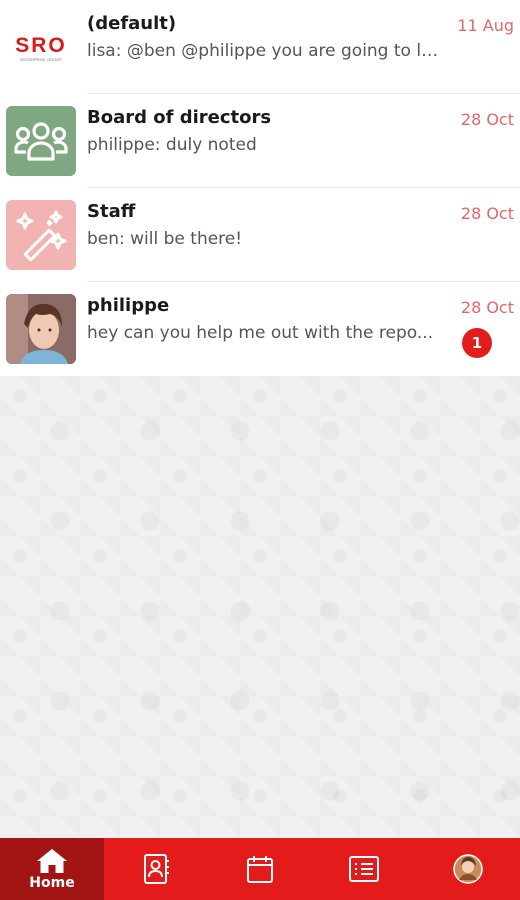 This screenshot has width=520, height=900. Describe the element at coordinates (52, 860) in the screenshot. I see `home-icon` at that location.